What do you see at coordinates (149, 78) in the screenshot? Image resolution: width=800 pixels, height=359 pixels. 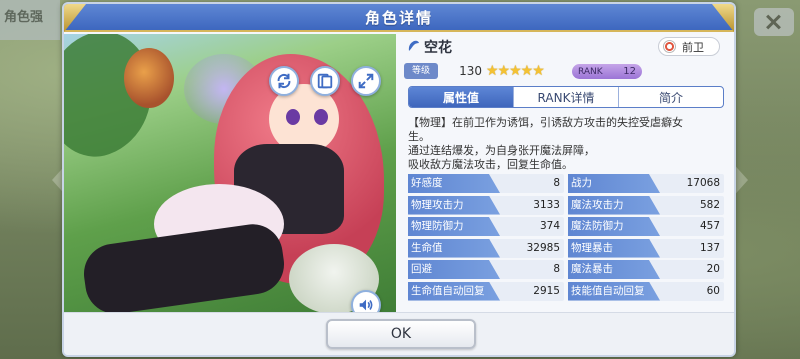 I see `art-flower-bud` at bounding box center [149, 78].